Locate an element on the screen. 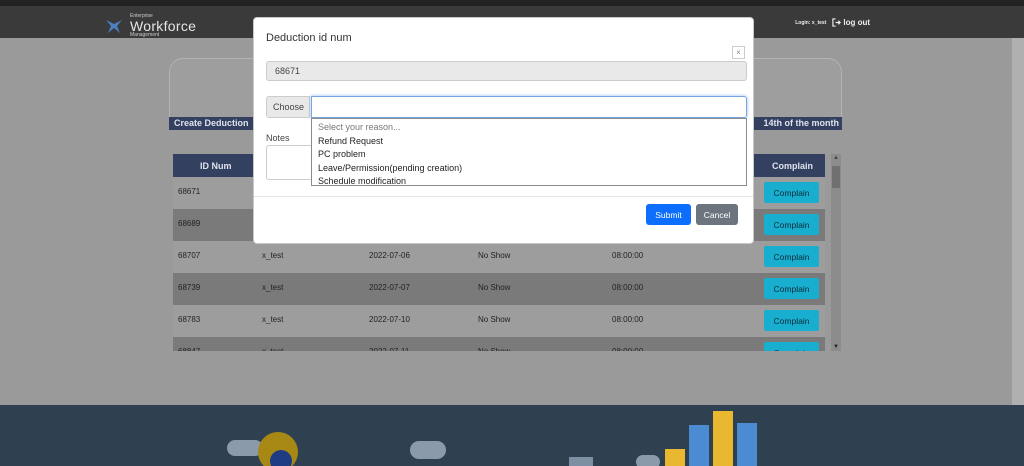  cell-date: 2022-07-10 is located at coordinates (389, 319).